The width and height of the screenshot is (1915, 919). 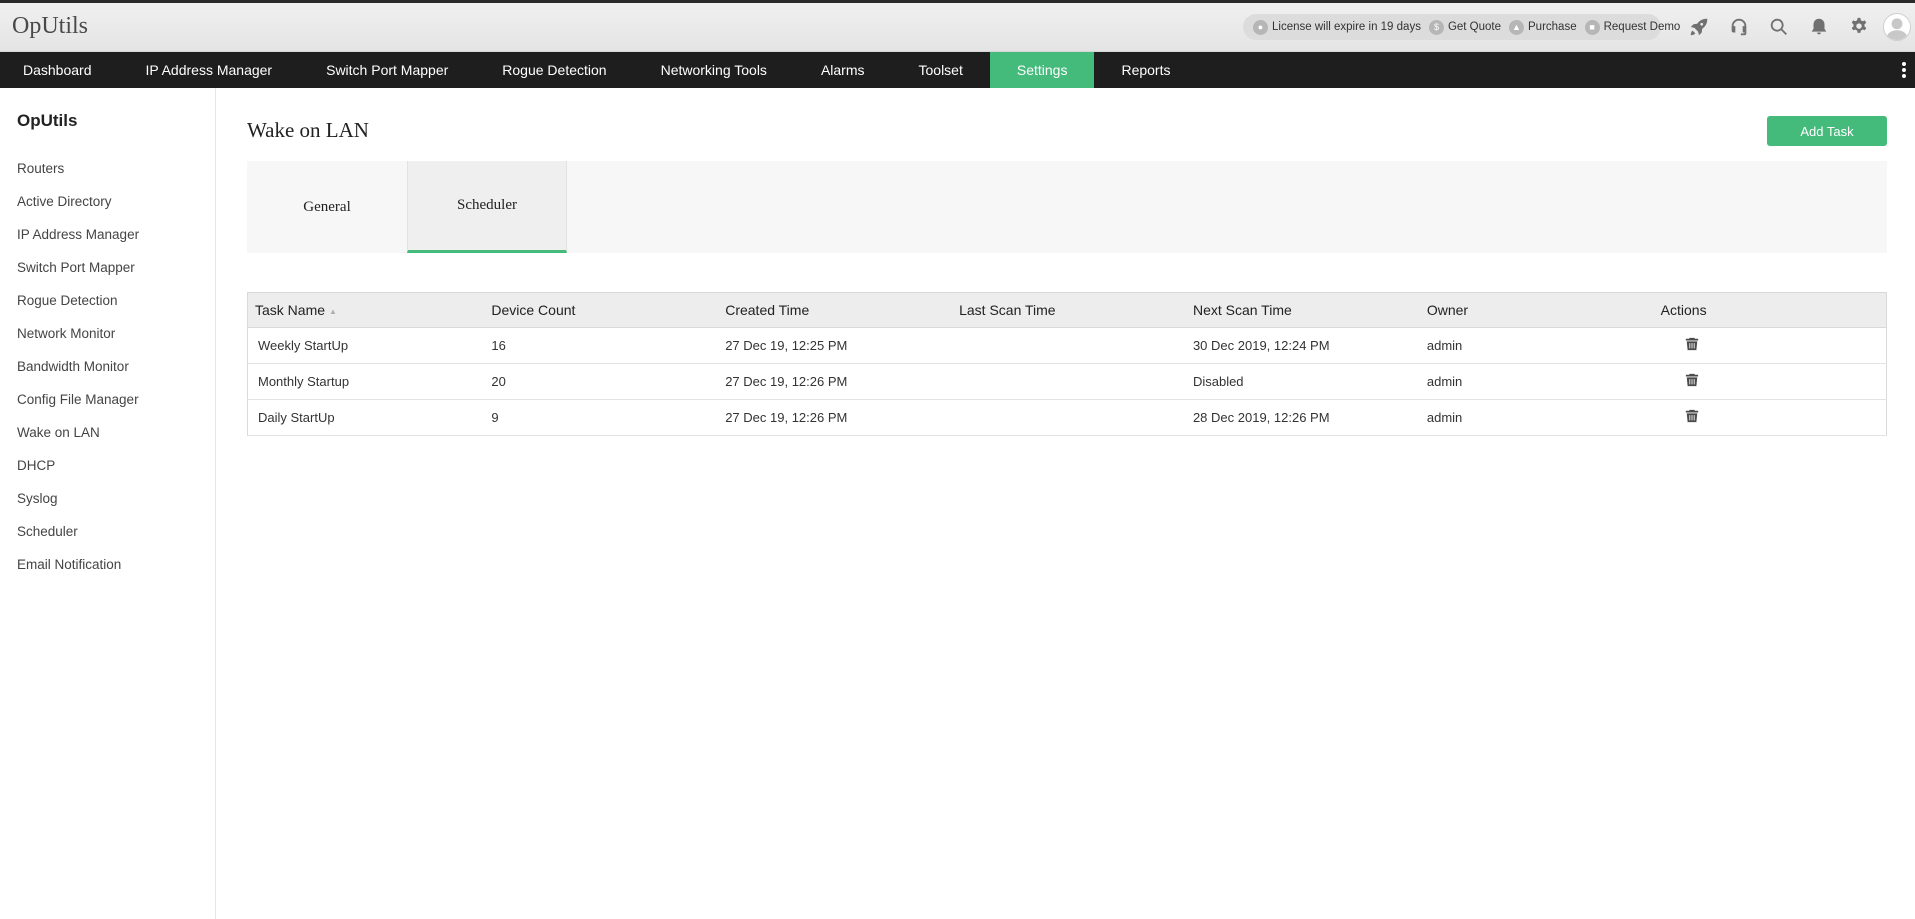 What do you see at coordinates (387, 70) in the screenshot?
I see `nav-switch-port-mapper: Switch Port Mapper` at bounding box center [387, 70].